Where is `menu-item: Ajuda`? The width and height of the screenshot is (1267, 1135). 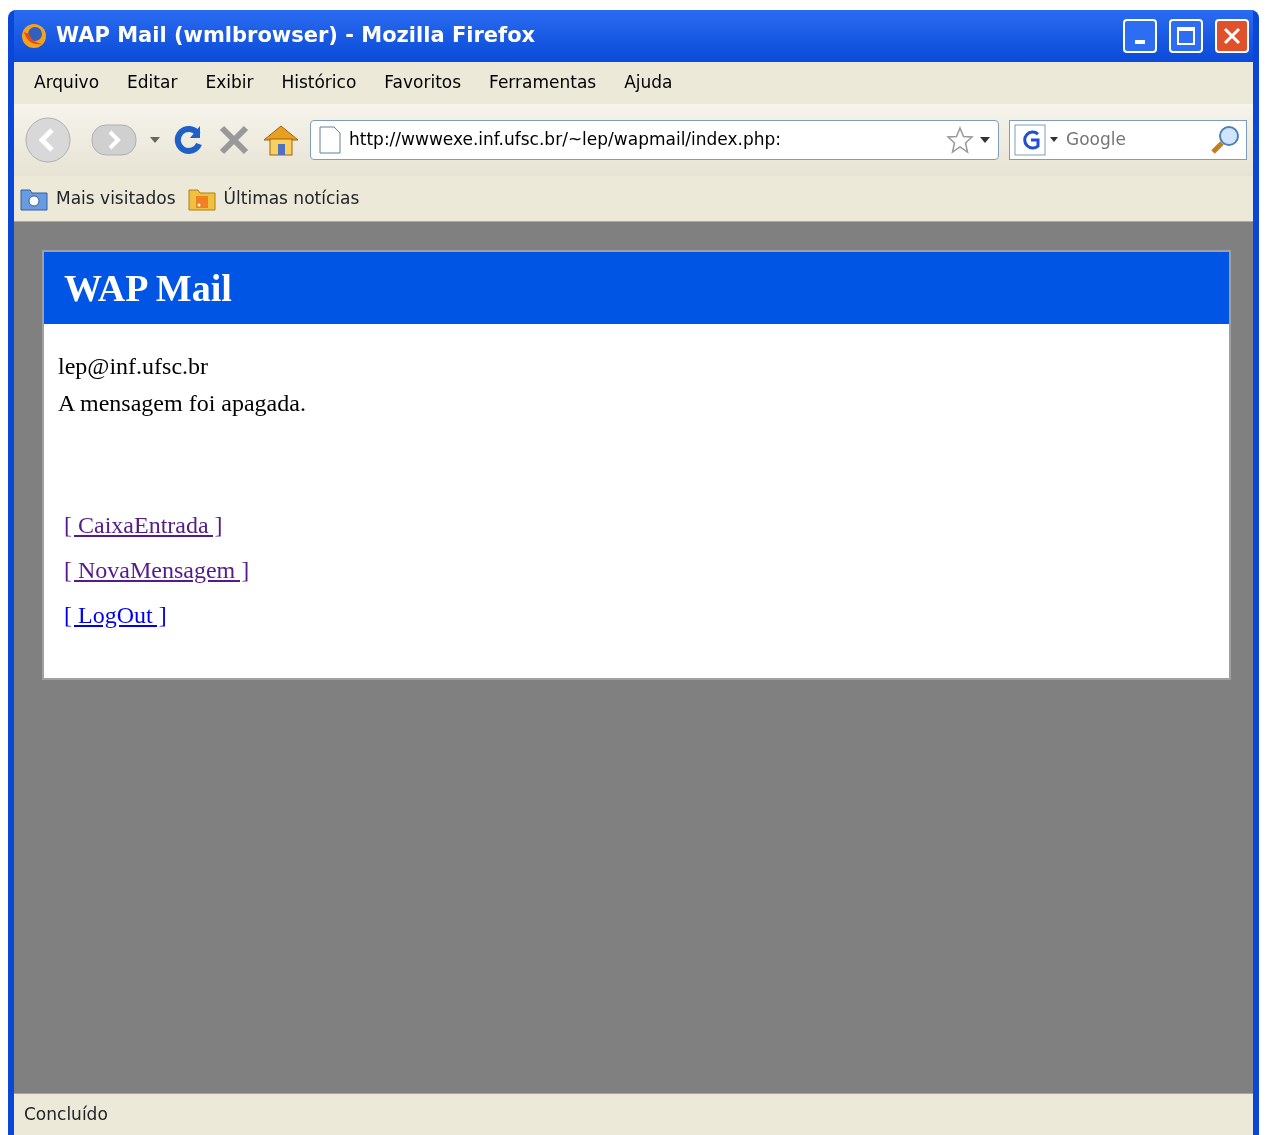 menu-item: Ajuda is located at coordinates (648, 83).